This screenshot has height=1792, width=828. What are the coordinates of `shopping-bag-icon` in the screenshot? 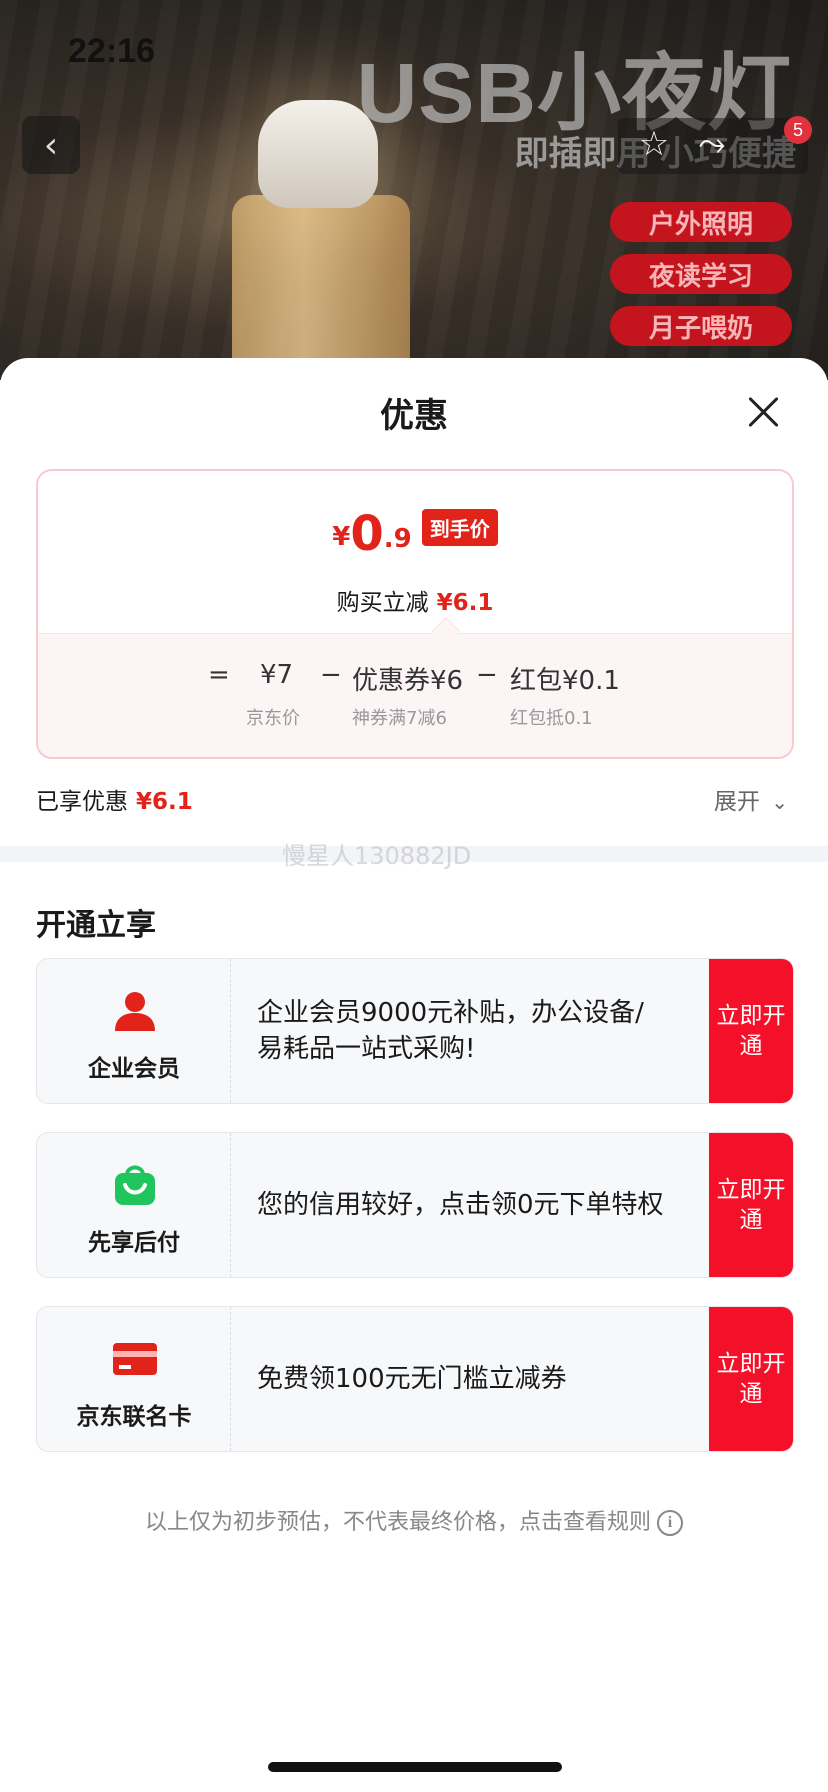 It's located at (135, 1185).